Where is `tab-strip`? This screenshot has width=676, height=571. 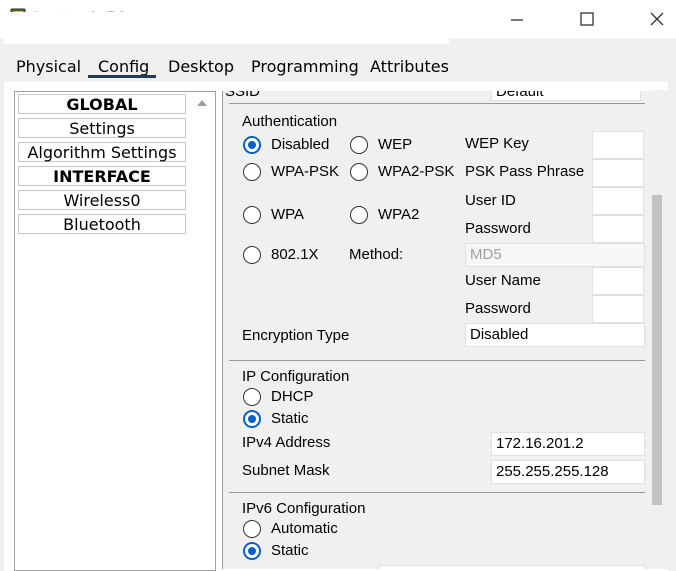 tab-strip is located at coordinates (226, 28).